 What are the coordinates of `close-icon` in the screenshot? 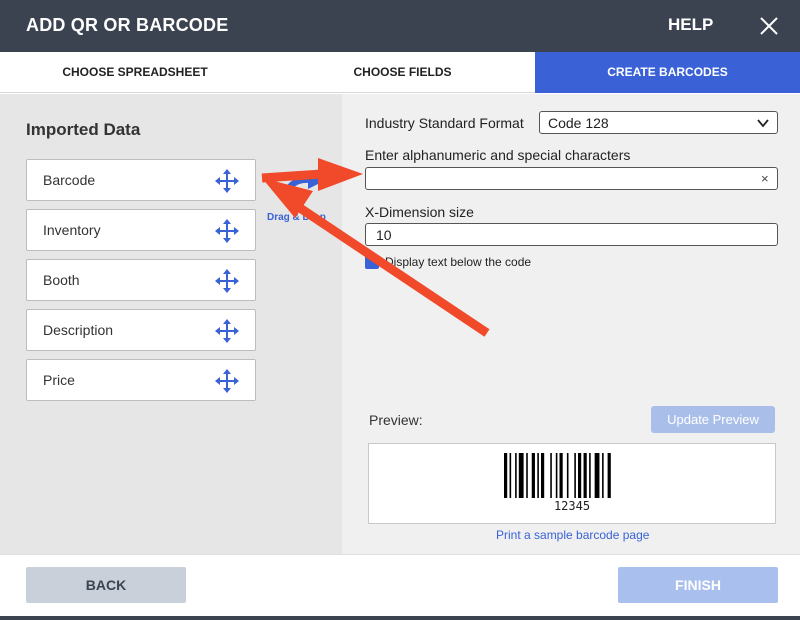 It's located at (769, 26).